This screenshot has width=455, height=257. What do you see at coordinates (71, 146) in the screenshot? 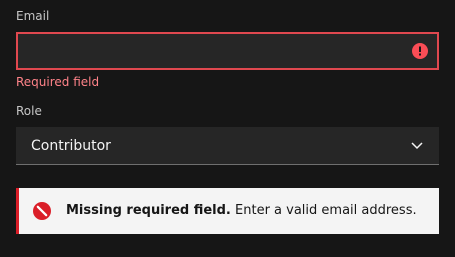
I see `role-select-value: Contributor` at bounding box center [71, 146].